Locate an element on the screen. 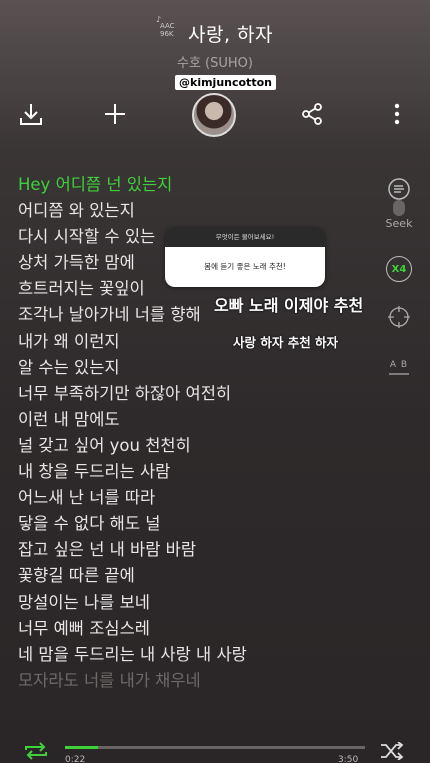 The width and height of the screenshot is (430, 763). share-icon is located at coordinates (312, 114).